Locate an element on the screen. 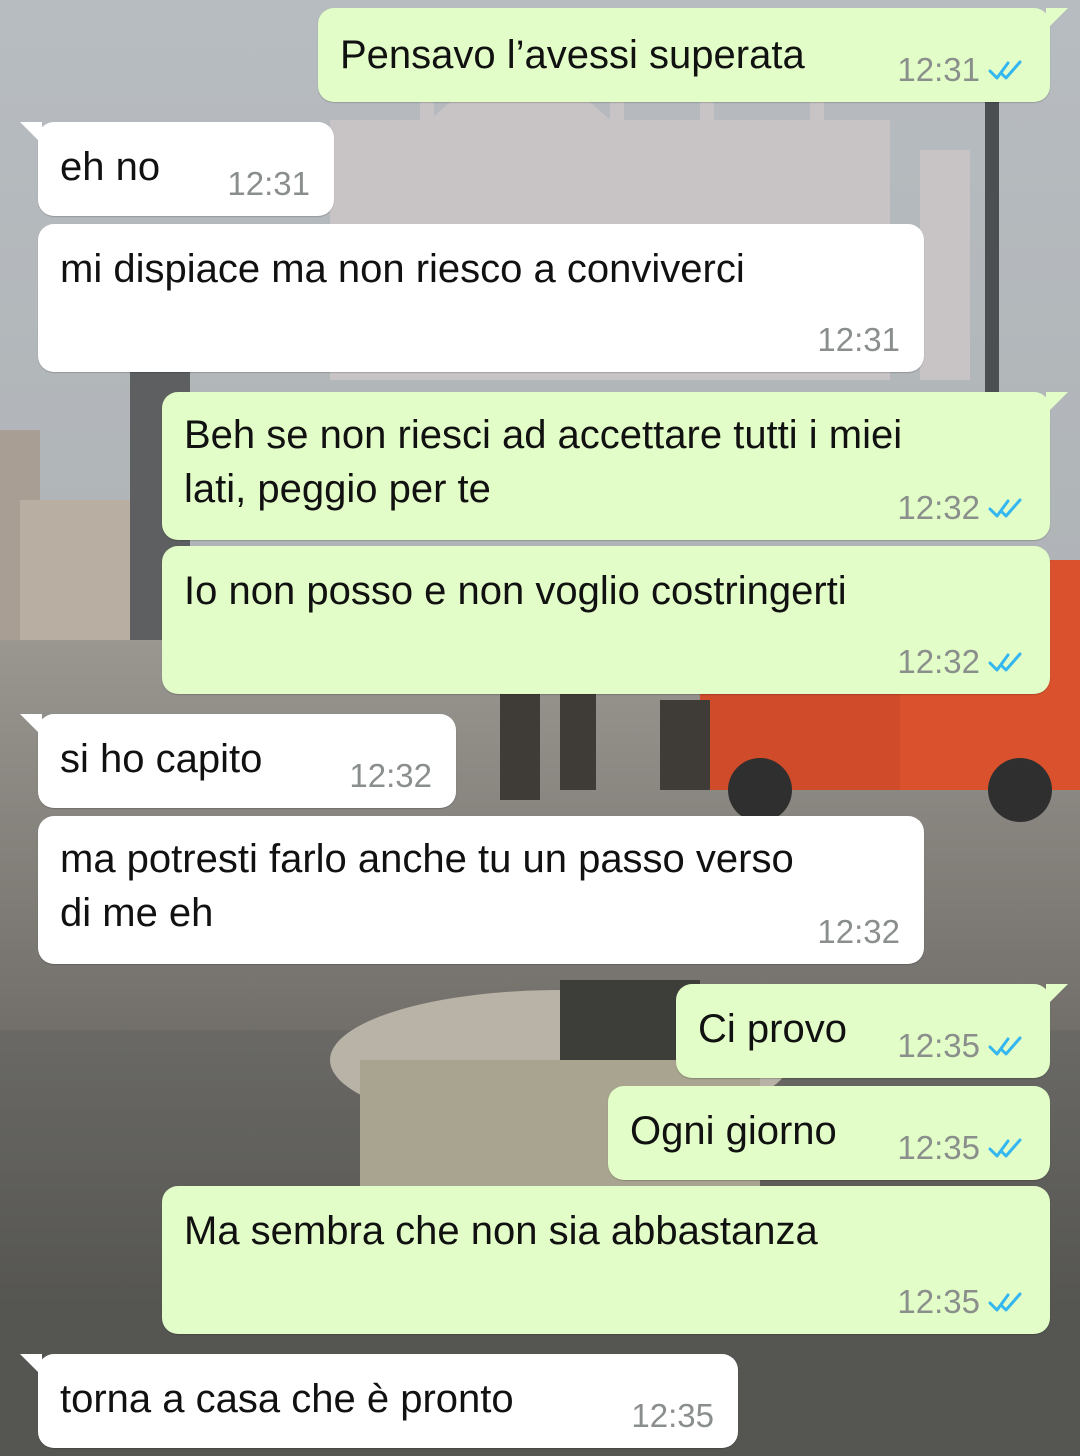 The image size is (1080, 1456). message-text: Ci provo is located at coordinates (772, 1029).